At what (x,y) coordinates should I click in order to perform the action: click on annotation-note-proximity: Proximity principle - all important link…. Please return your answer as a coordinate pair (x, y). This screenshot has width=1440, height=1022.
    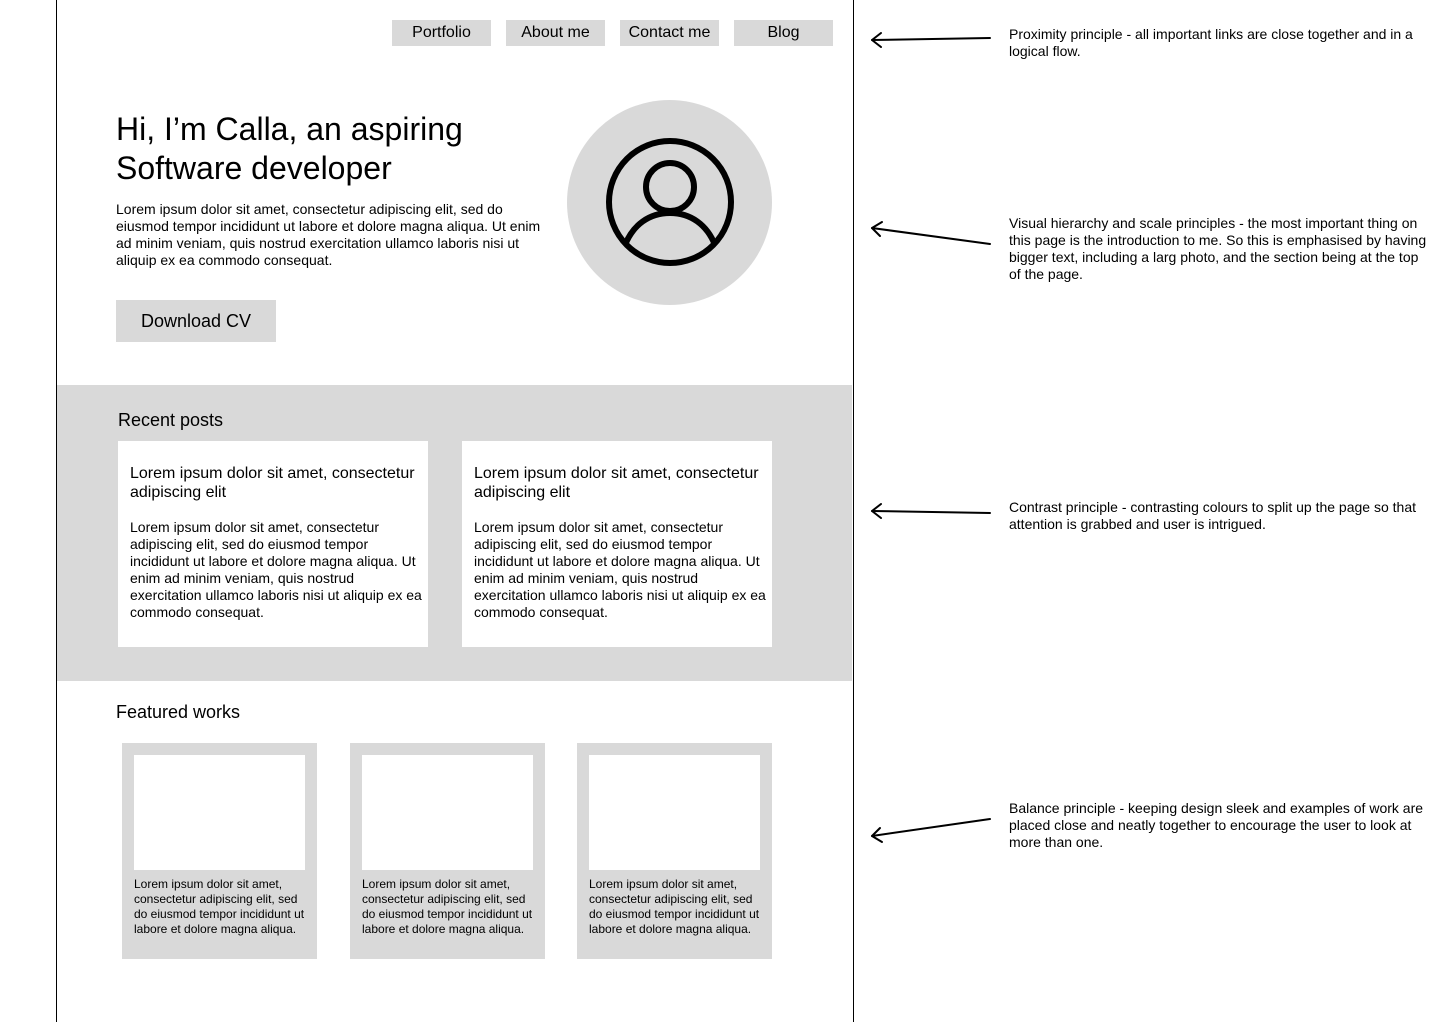
    Looking at the image, I should click on (1211, 42).